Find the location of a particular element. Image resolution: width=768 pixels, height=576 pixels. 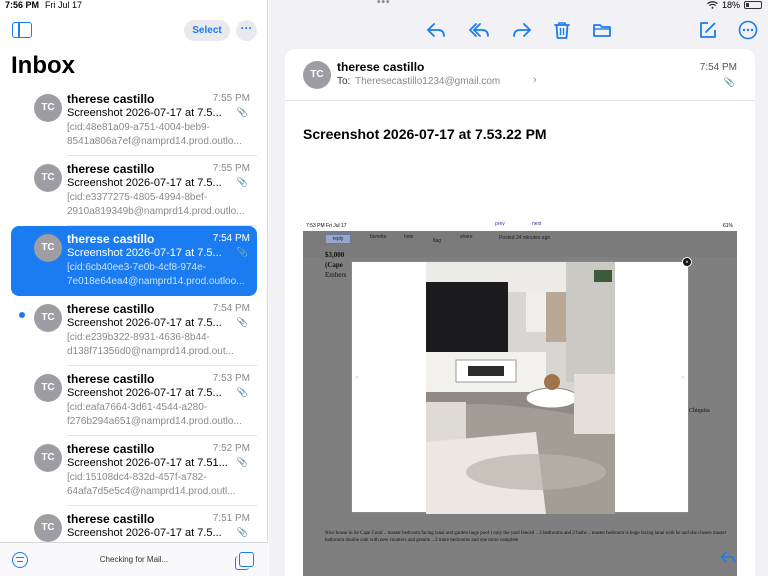

filter-icon is located at coordinates (20, 560).